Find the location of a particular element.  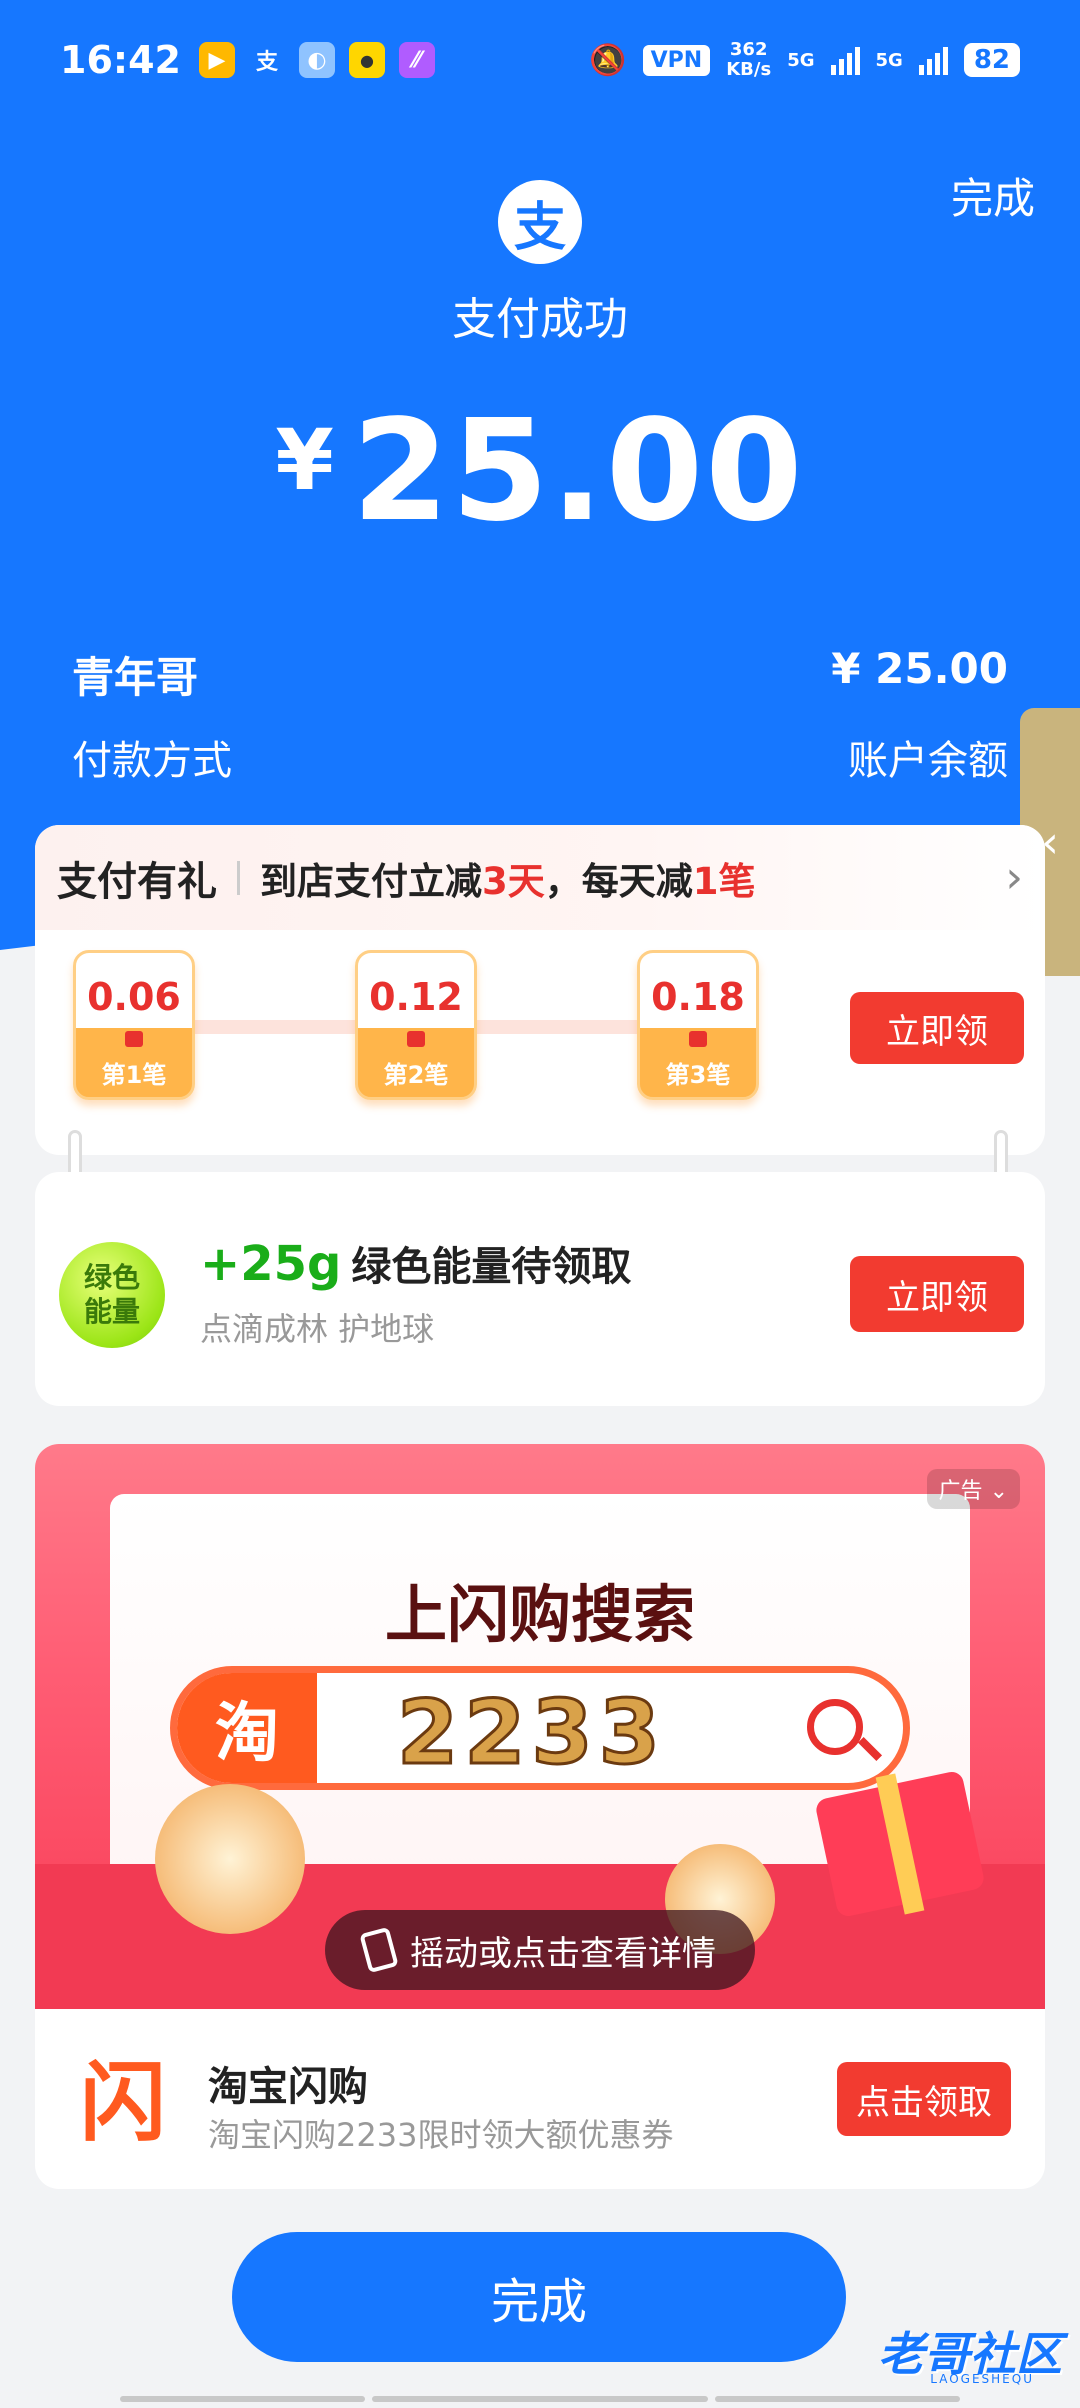

chevron-right-icon: › is located at coordinates (1014, 877).